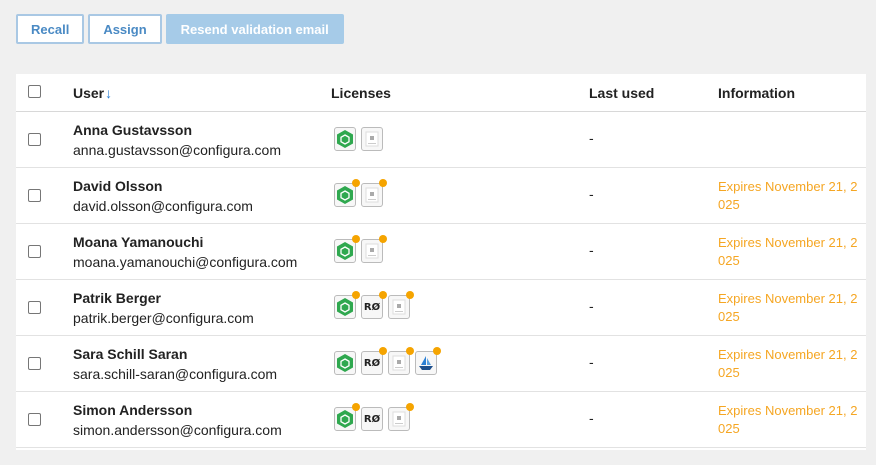  What do you see at coordinates (117, 298) in the screenshot?
I see `user-name: Patrik Berger` at bounding box center [117, 298].